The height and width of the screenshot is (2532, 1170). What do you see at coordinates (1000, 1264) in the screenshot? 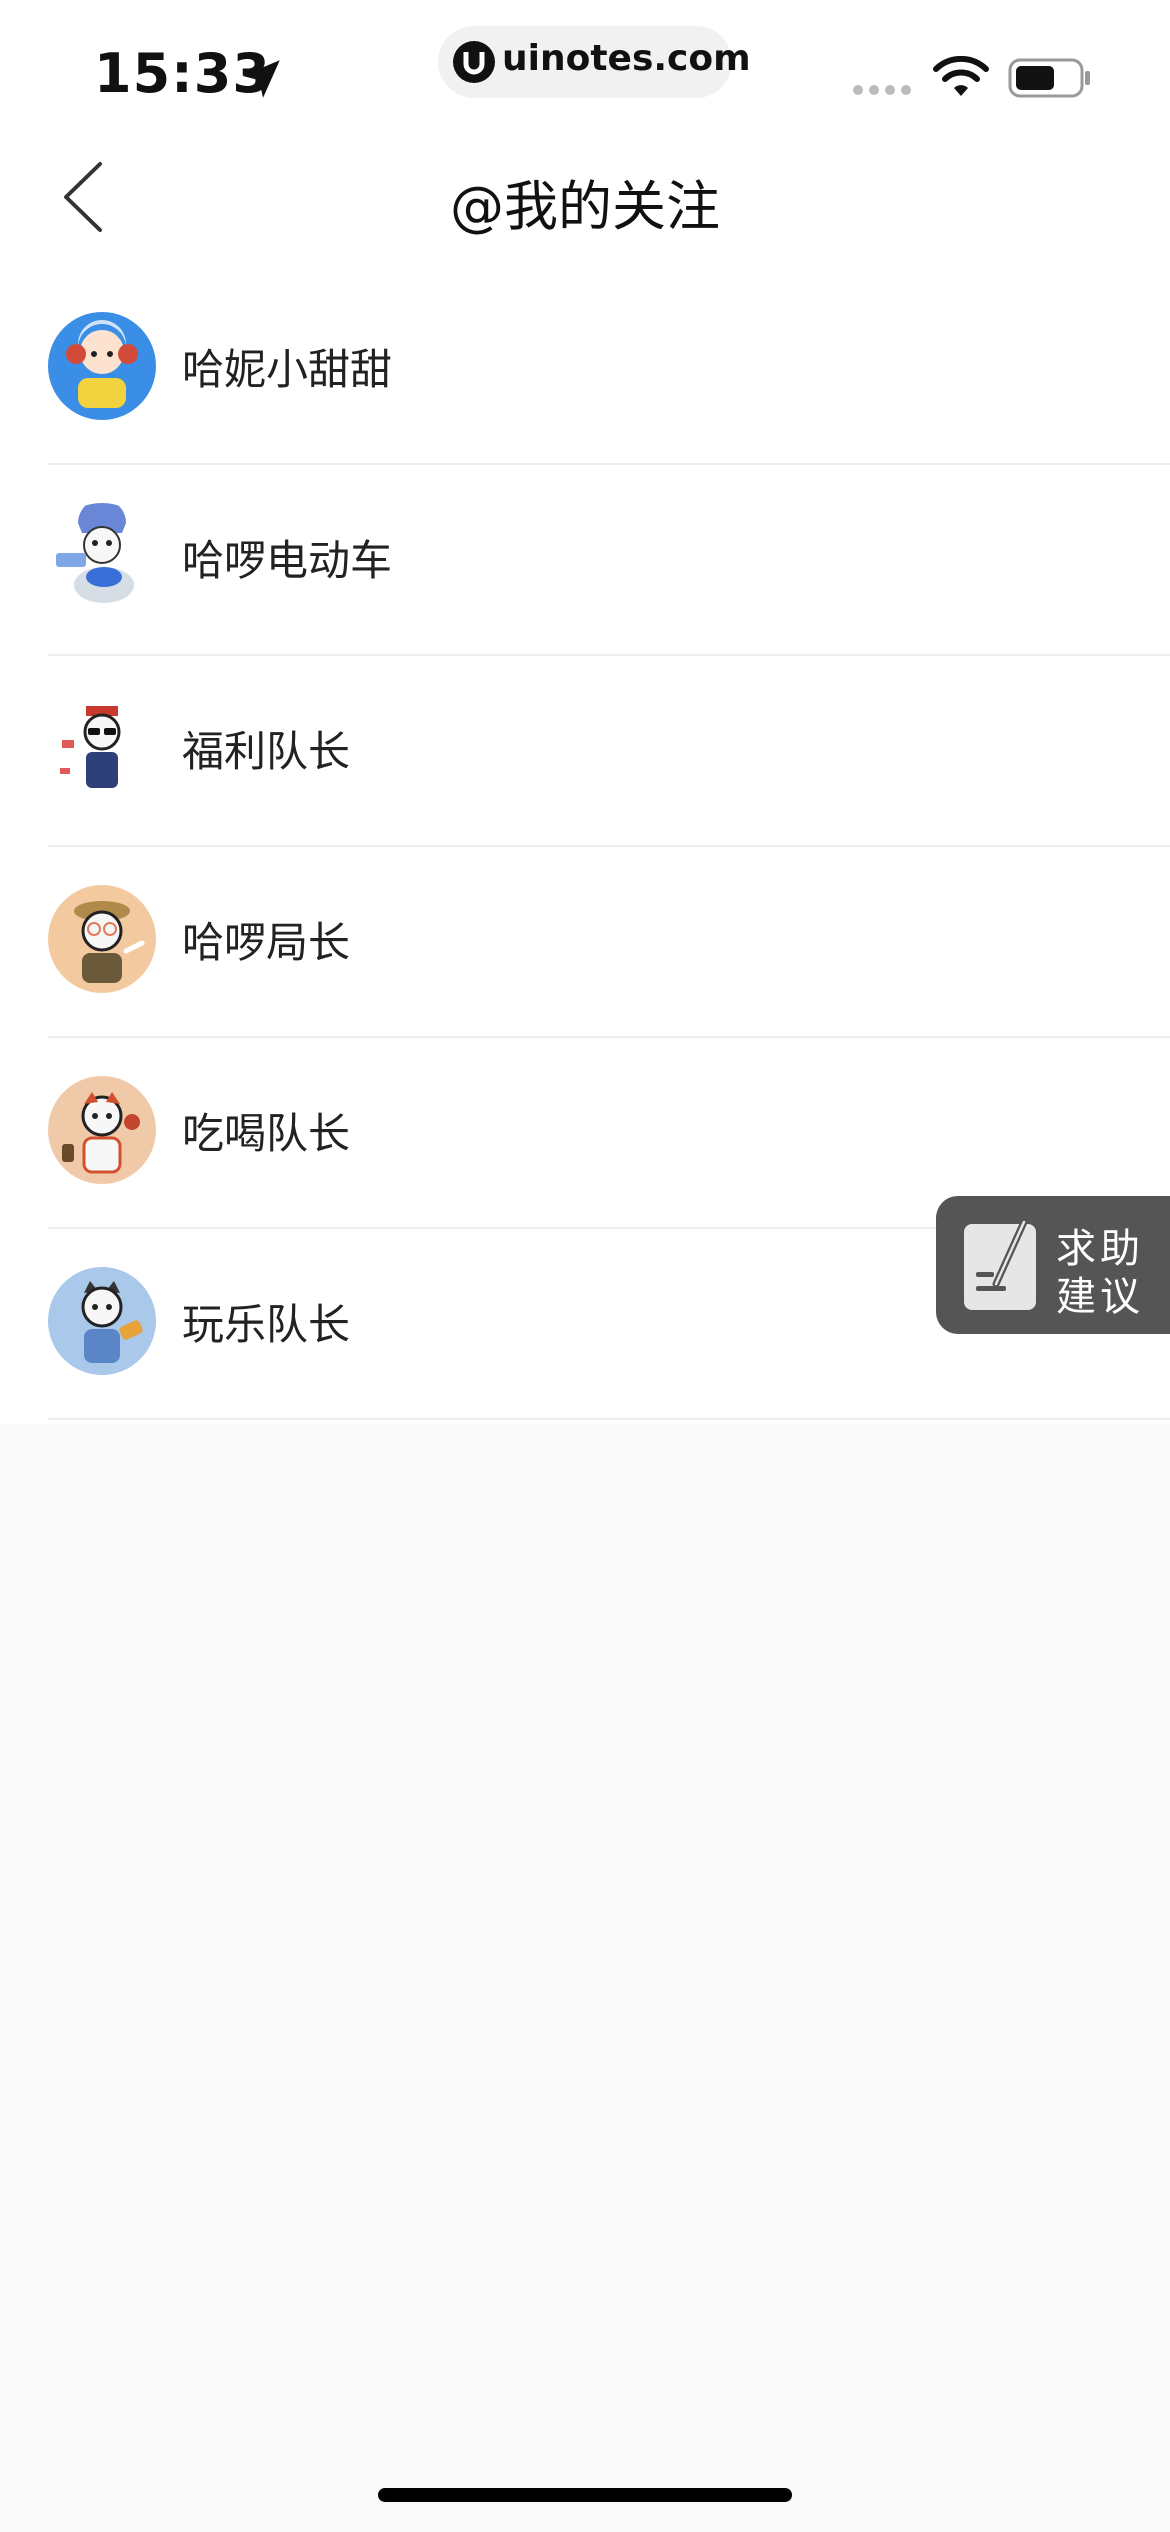
I see `feedback-pen-icon` at bounding box center [1000, 1264].